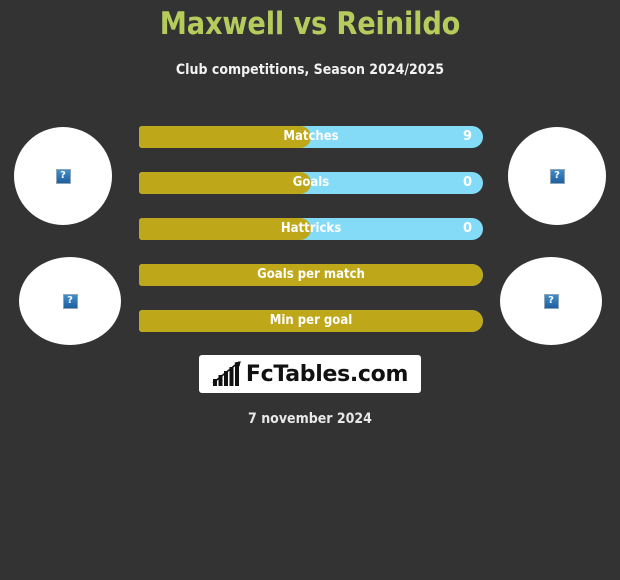  I want to click on stat-label: Goals, so click(311, 182).